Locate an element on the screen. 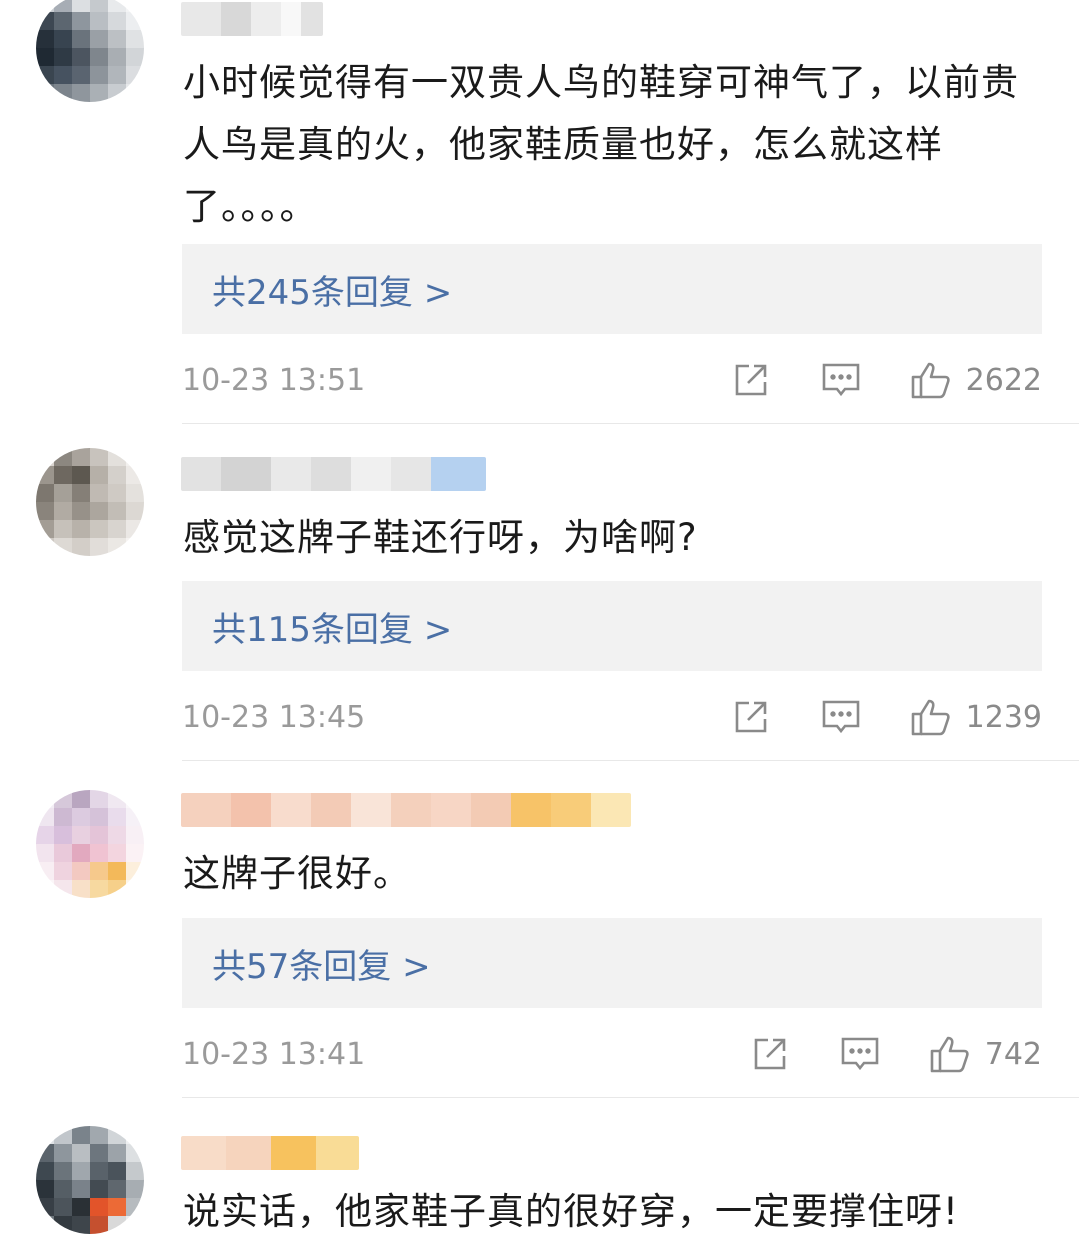  timestamp: 10-23 13:51 is located at coordinates (274, 380).